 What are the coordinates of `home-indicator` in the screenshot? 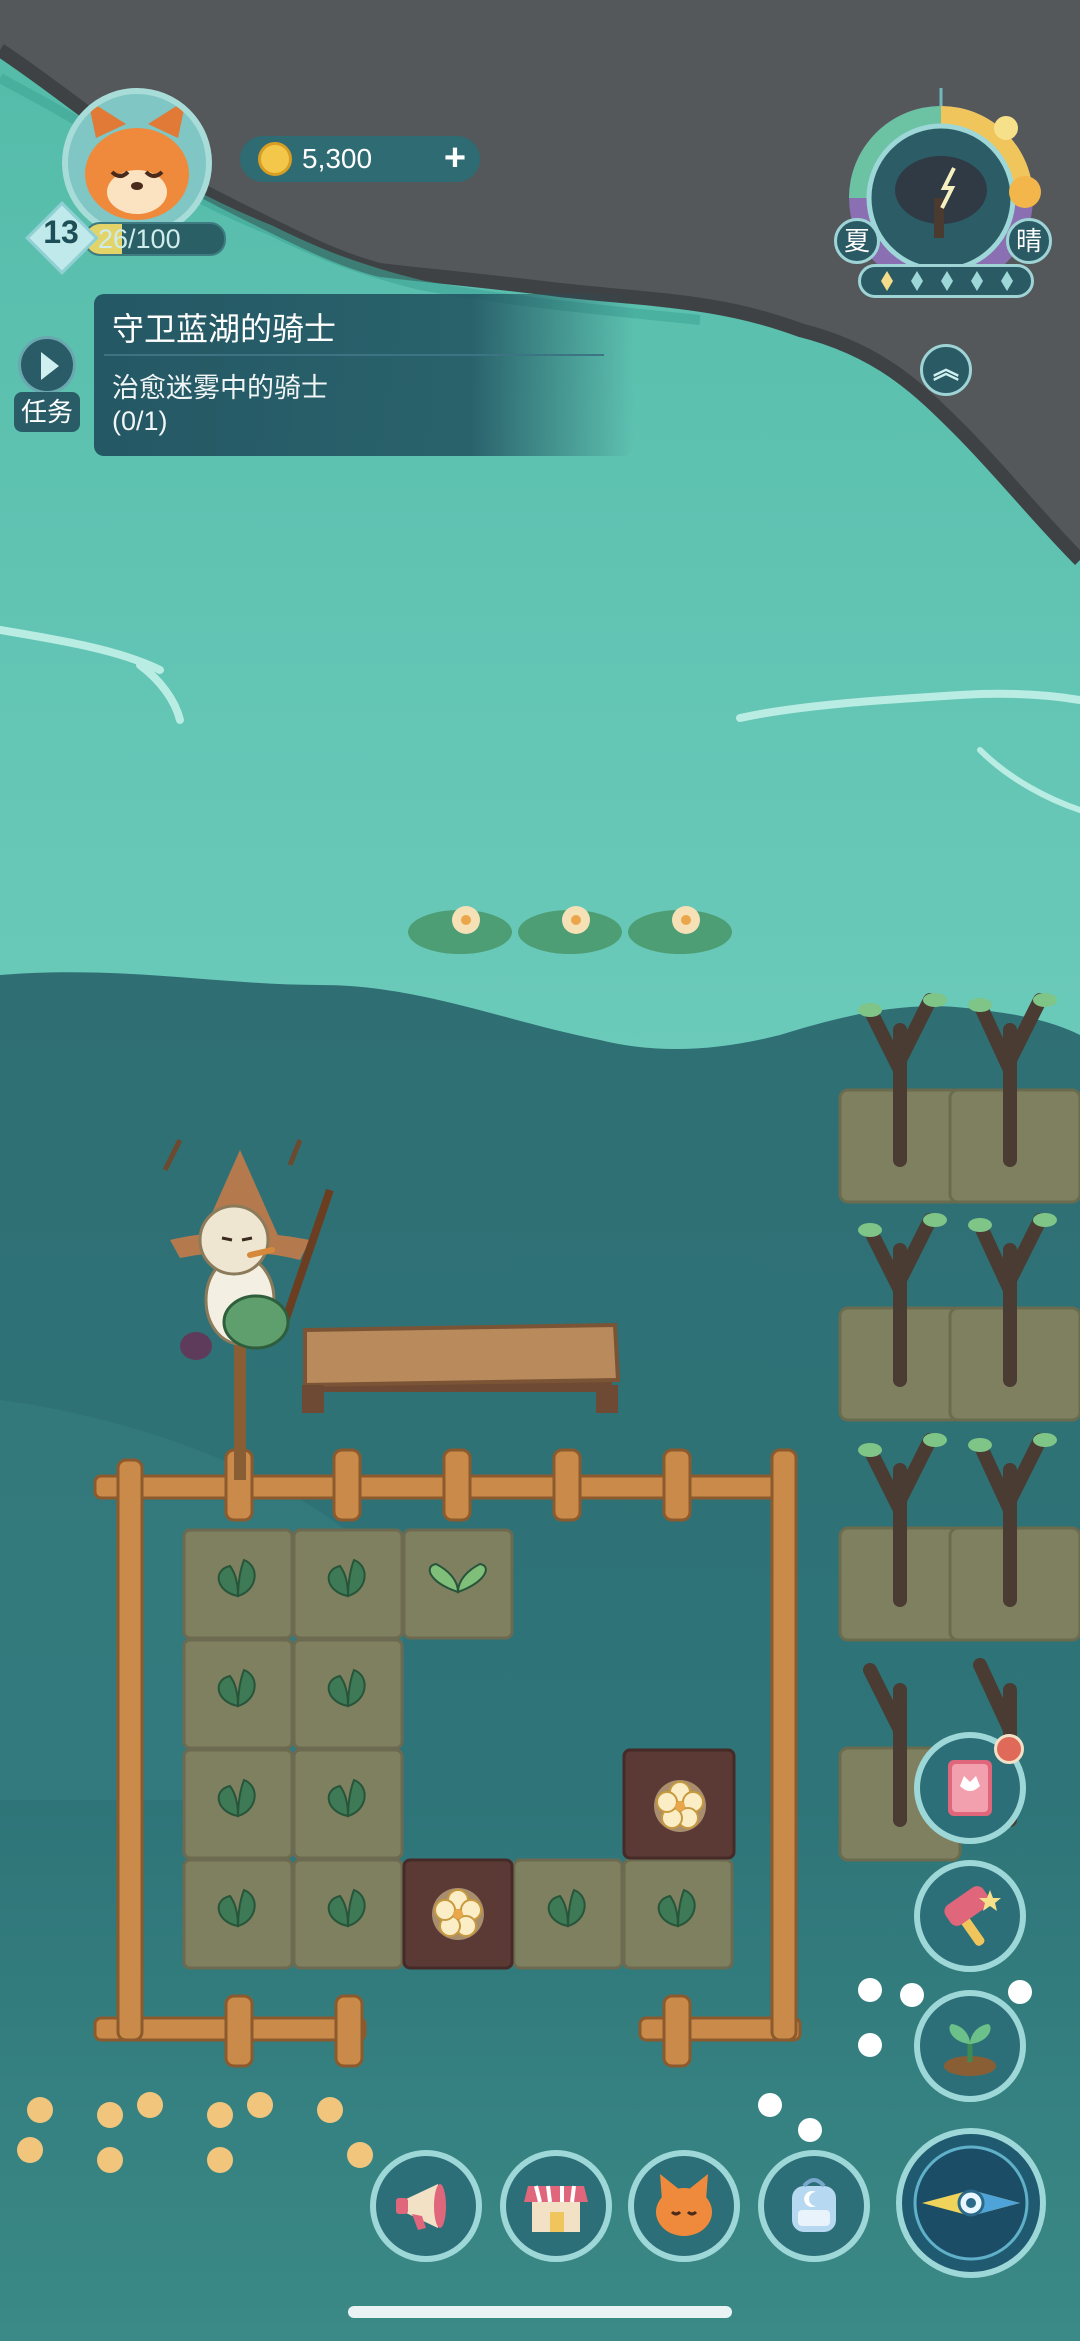 It's located at (540, 2312).